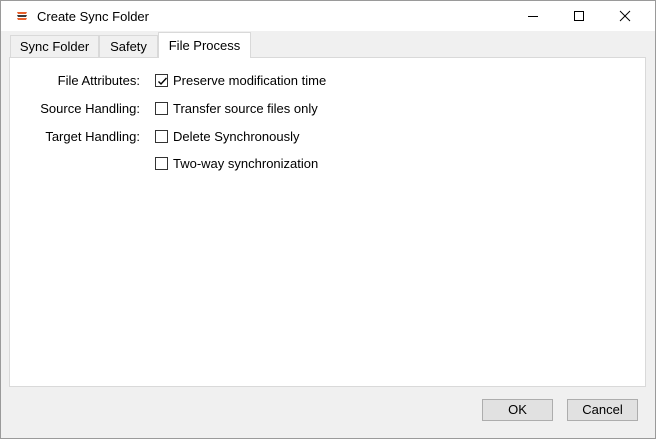  What do you see at coordinates (90, 108) in the screenshot?
I see `source-handling-label: Source Handling:` at bounding box center [90, 108].